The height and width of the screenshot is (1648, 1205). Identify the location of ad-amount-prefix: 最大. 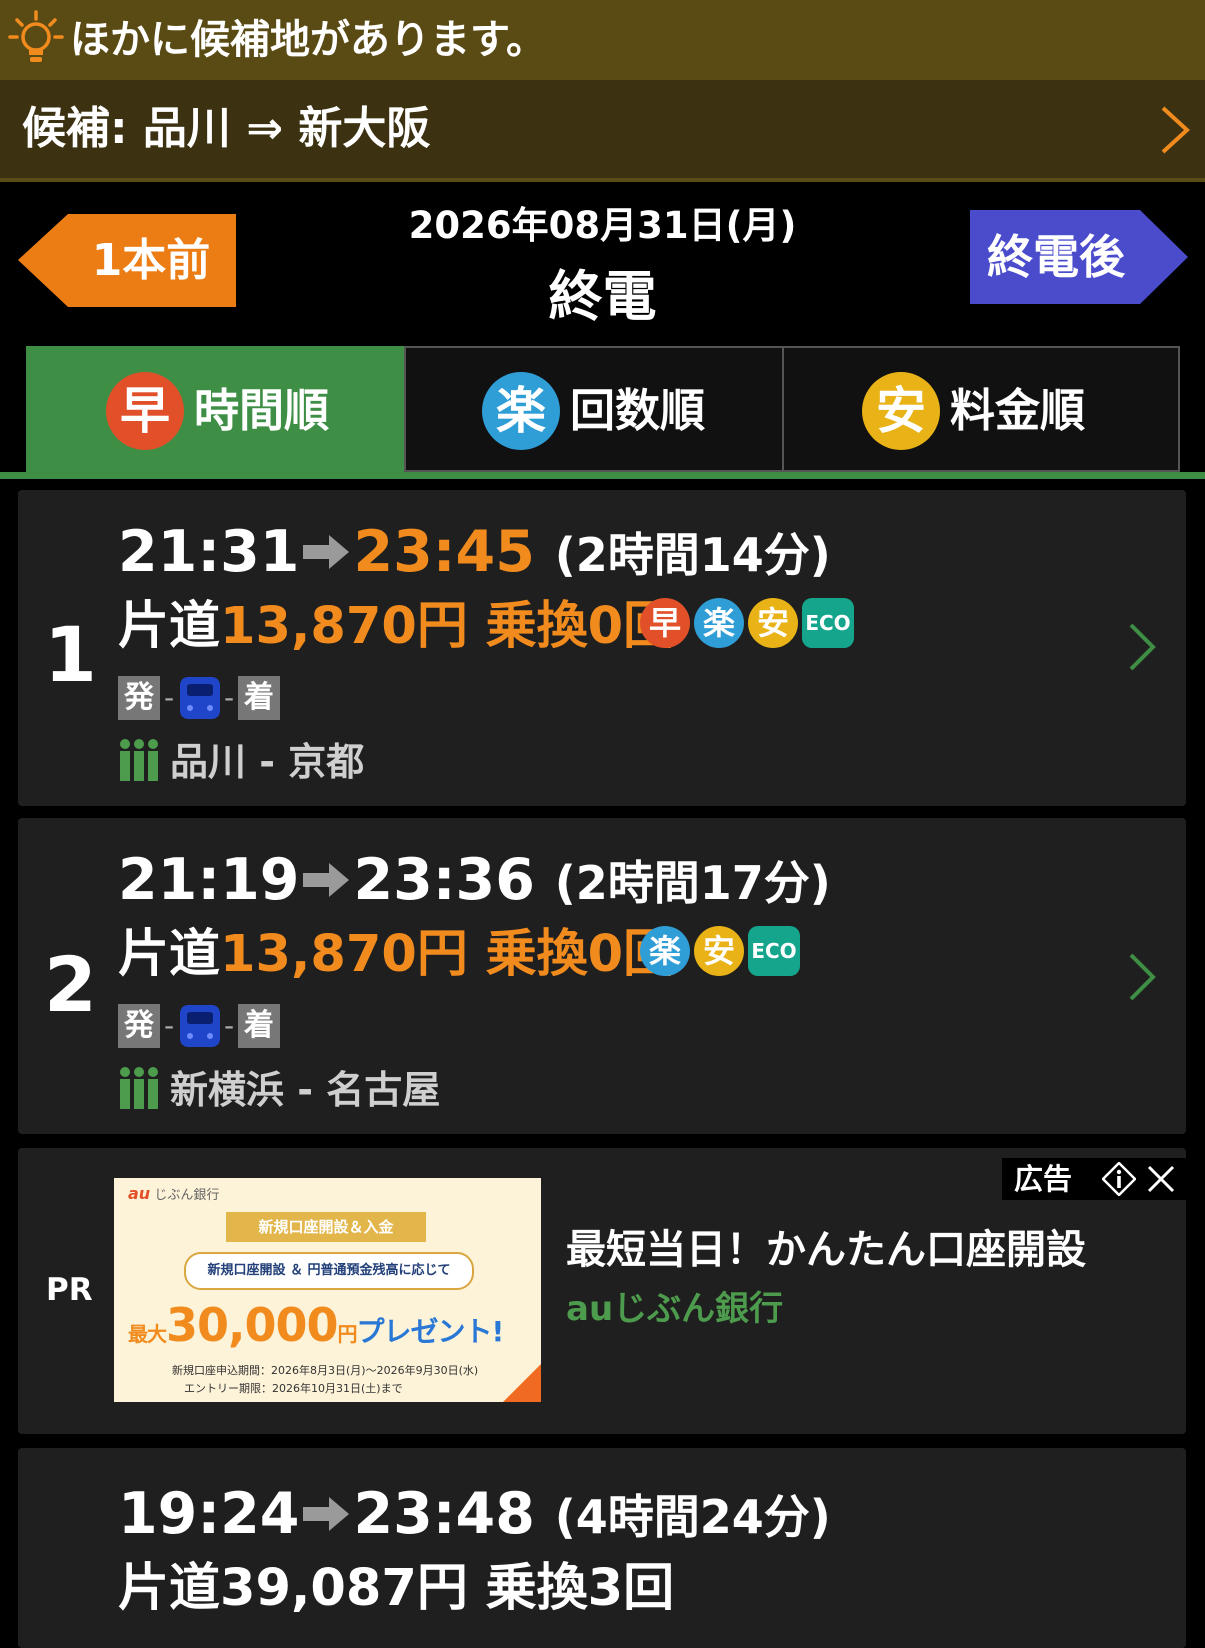
(147, 1334).